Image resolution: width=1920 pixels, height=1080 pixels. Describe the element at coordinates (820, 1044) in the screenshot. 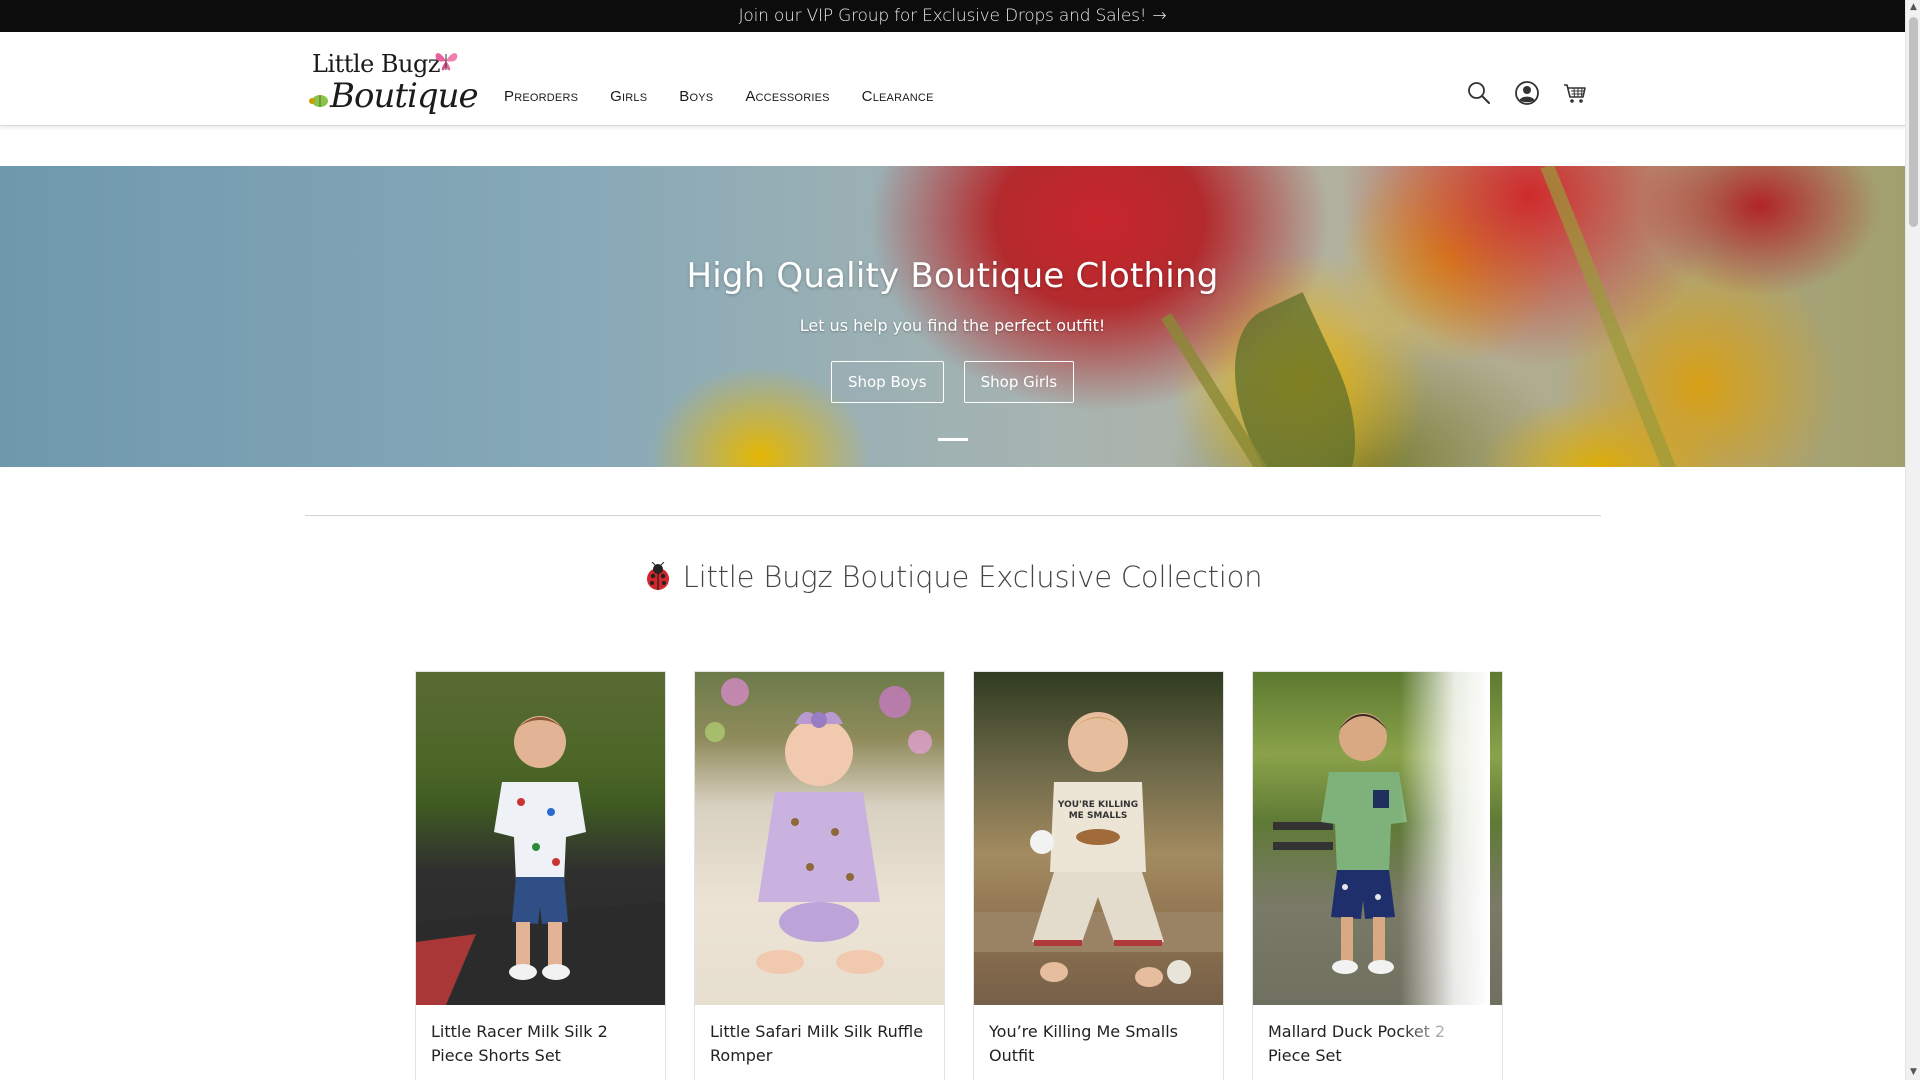

I see `product-name: Little Safari Milk Silk Ruffle Romper` at that location.